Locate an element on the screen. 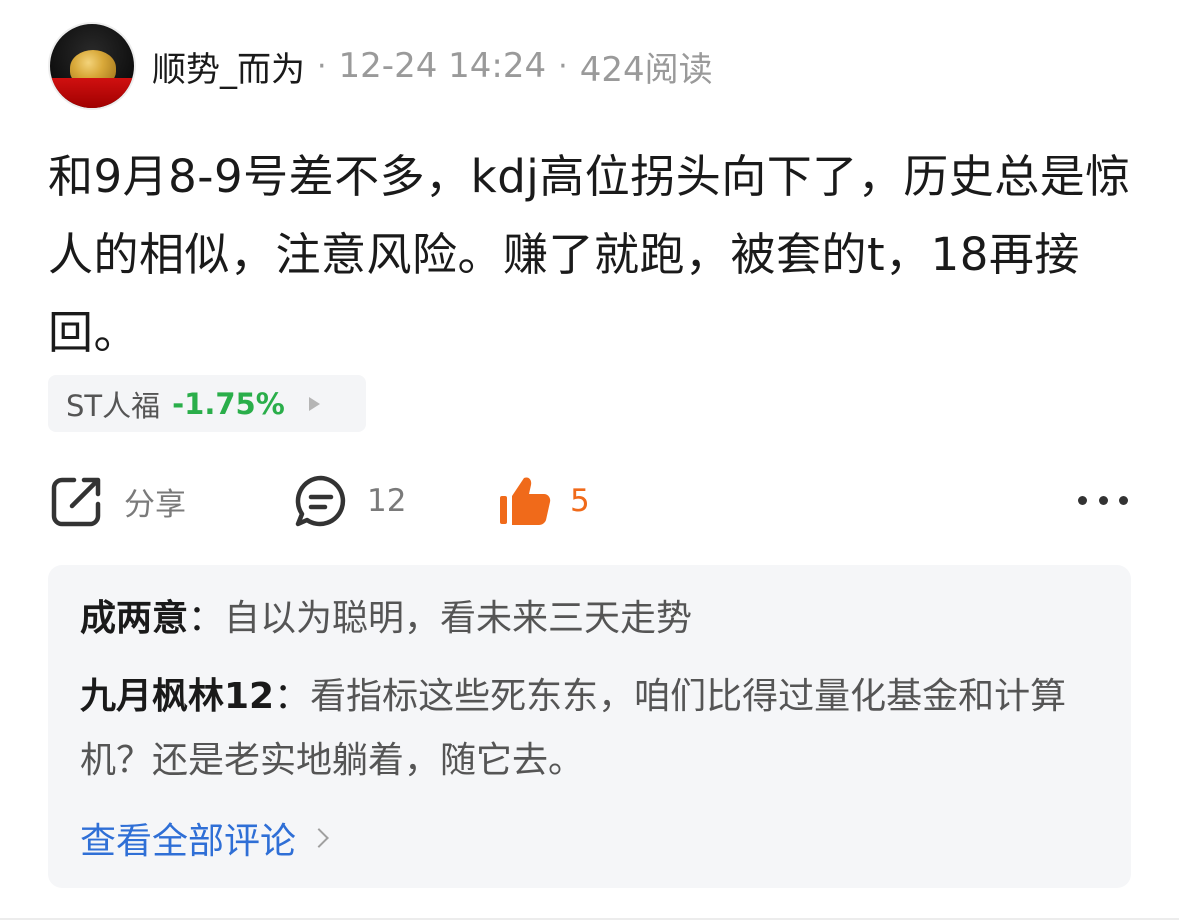  post-header: 顺势_而为 · 12-24 14:24 · 424阅读 is located at coordinates (380, 66).